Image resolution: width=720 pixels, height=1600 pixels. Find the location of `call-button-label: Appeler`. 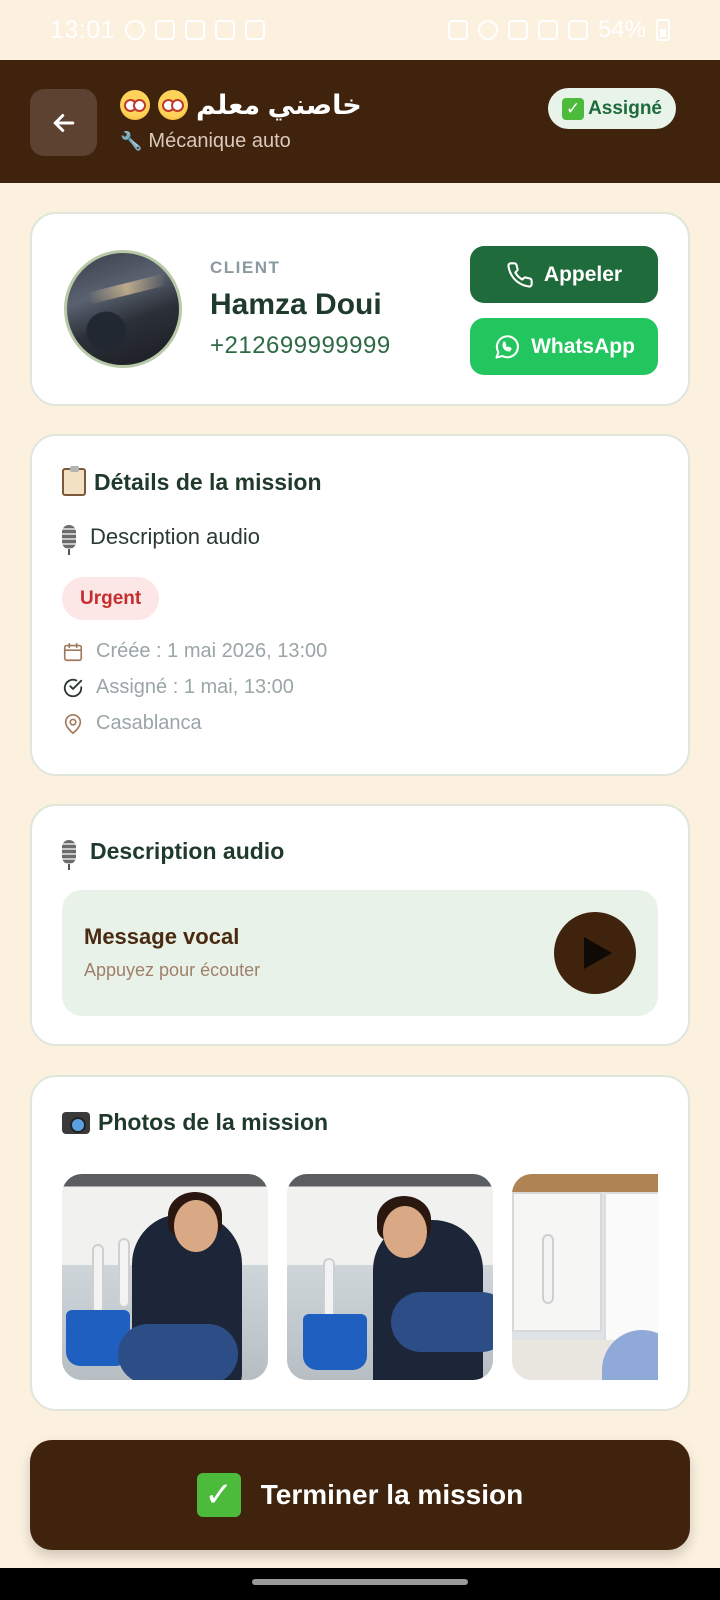

call-button-label: Appeler is located at coordinates (583, 274).